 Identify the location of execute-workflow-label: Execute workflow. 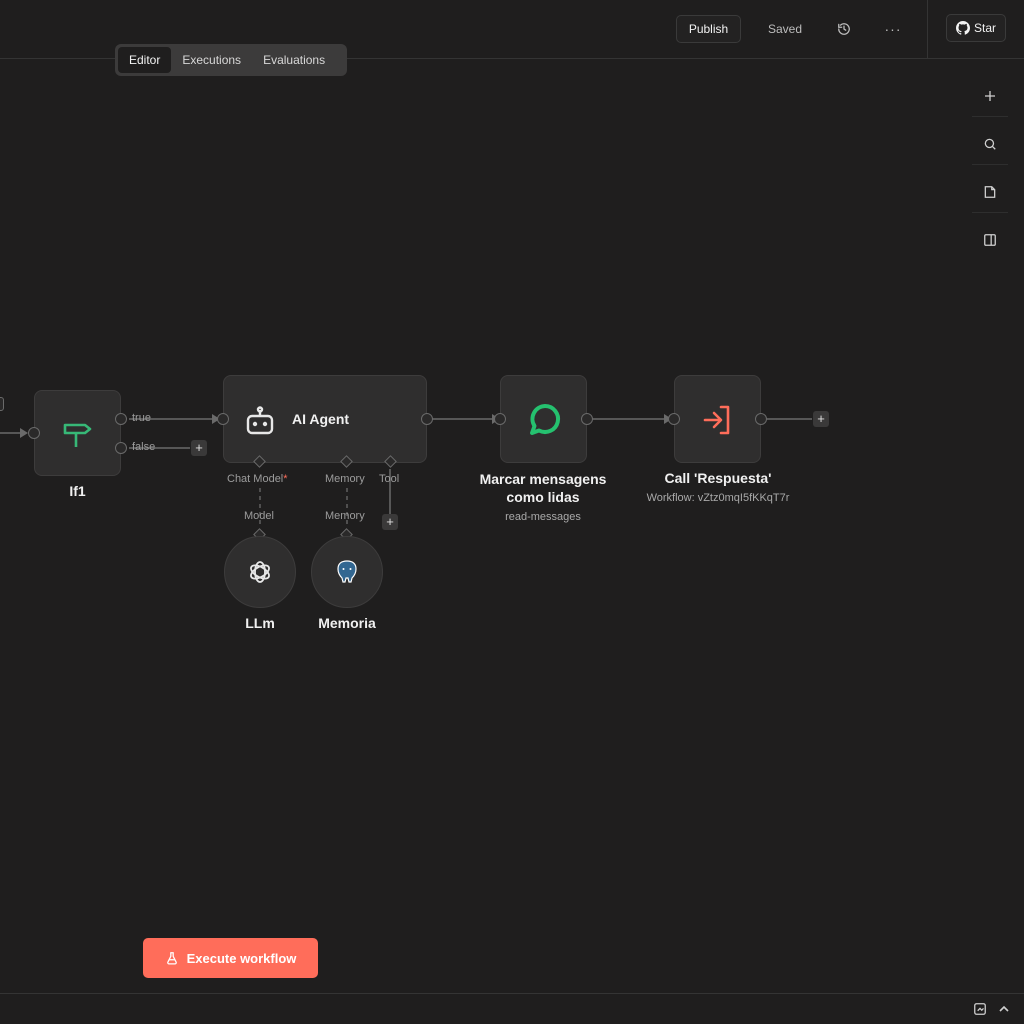
(241, 958).